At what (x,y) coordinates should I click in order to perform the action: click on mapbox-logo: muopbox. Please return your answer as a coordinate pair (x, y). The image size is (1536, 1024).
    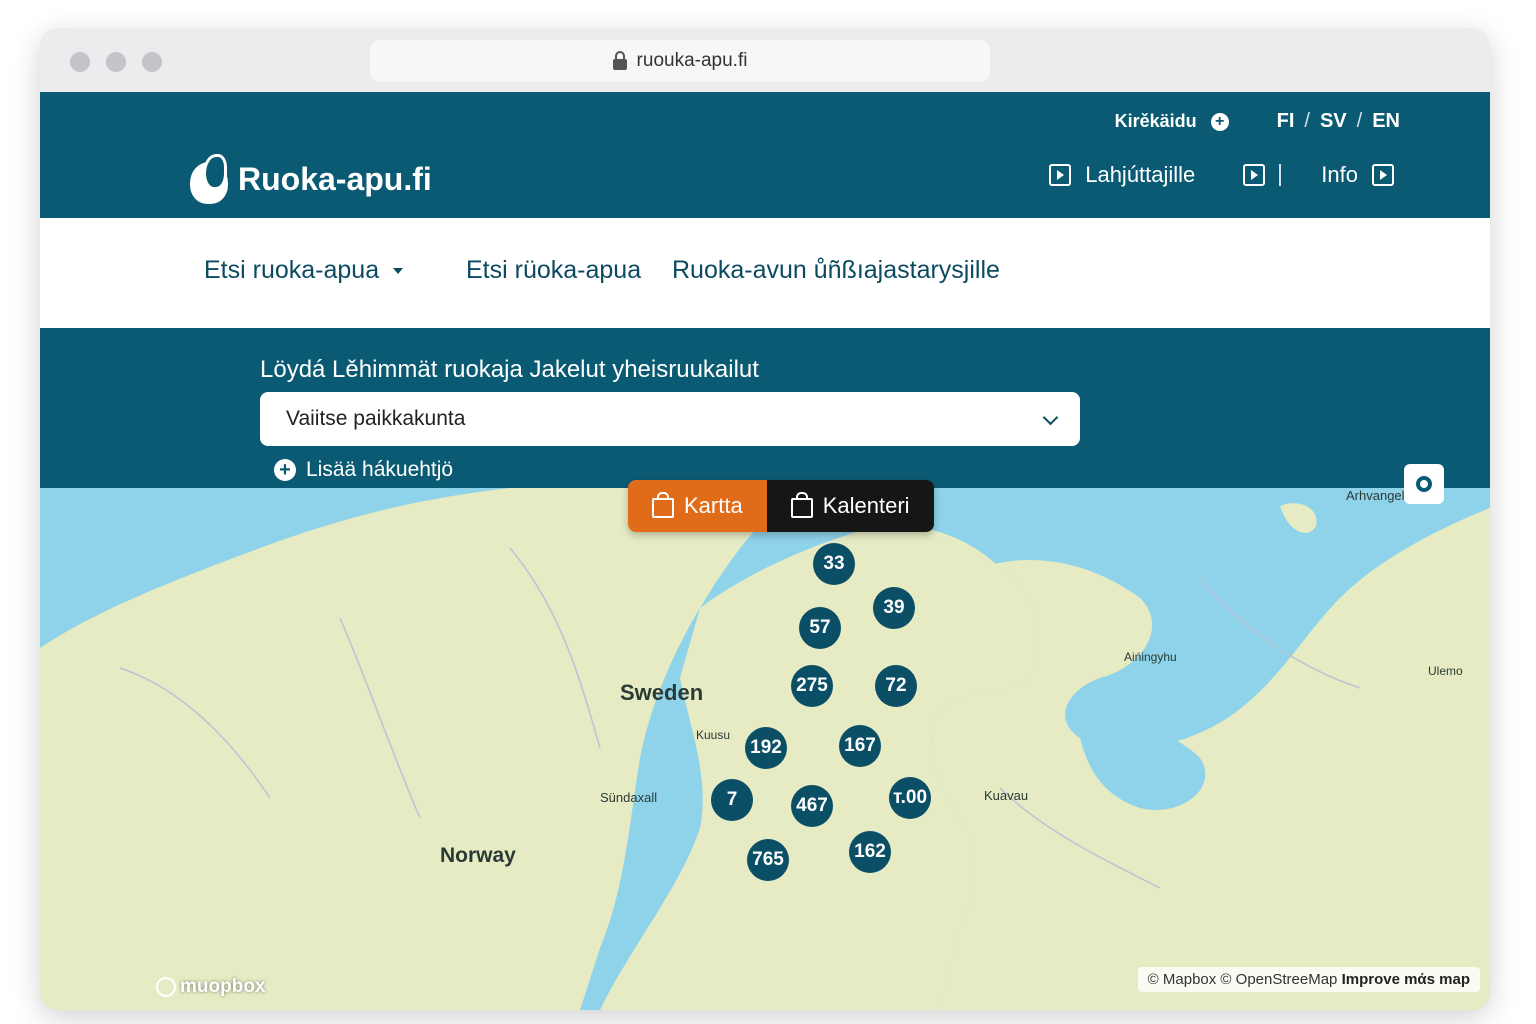
    Looking at the image, I should click on (211, 987).